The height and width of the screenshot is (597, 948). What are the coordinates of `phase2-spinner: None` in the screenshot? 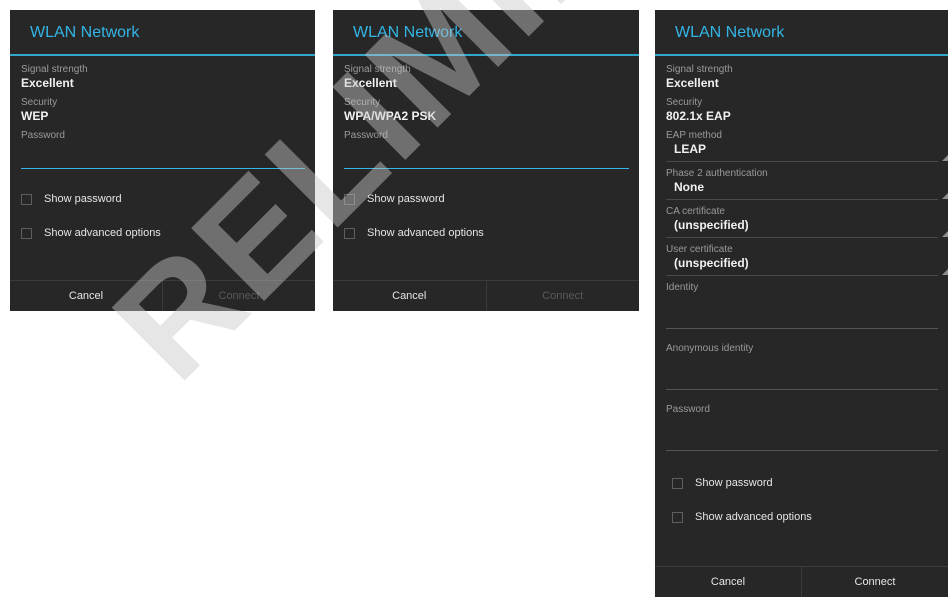 It's located at (807, 190).